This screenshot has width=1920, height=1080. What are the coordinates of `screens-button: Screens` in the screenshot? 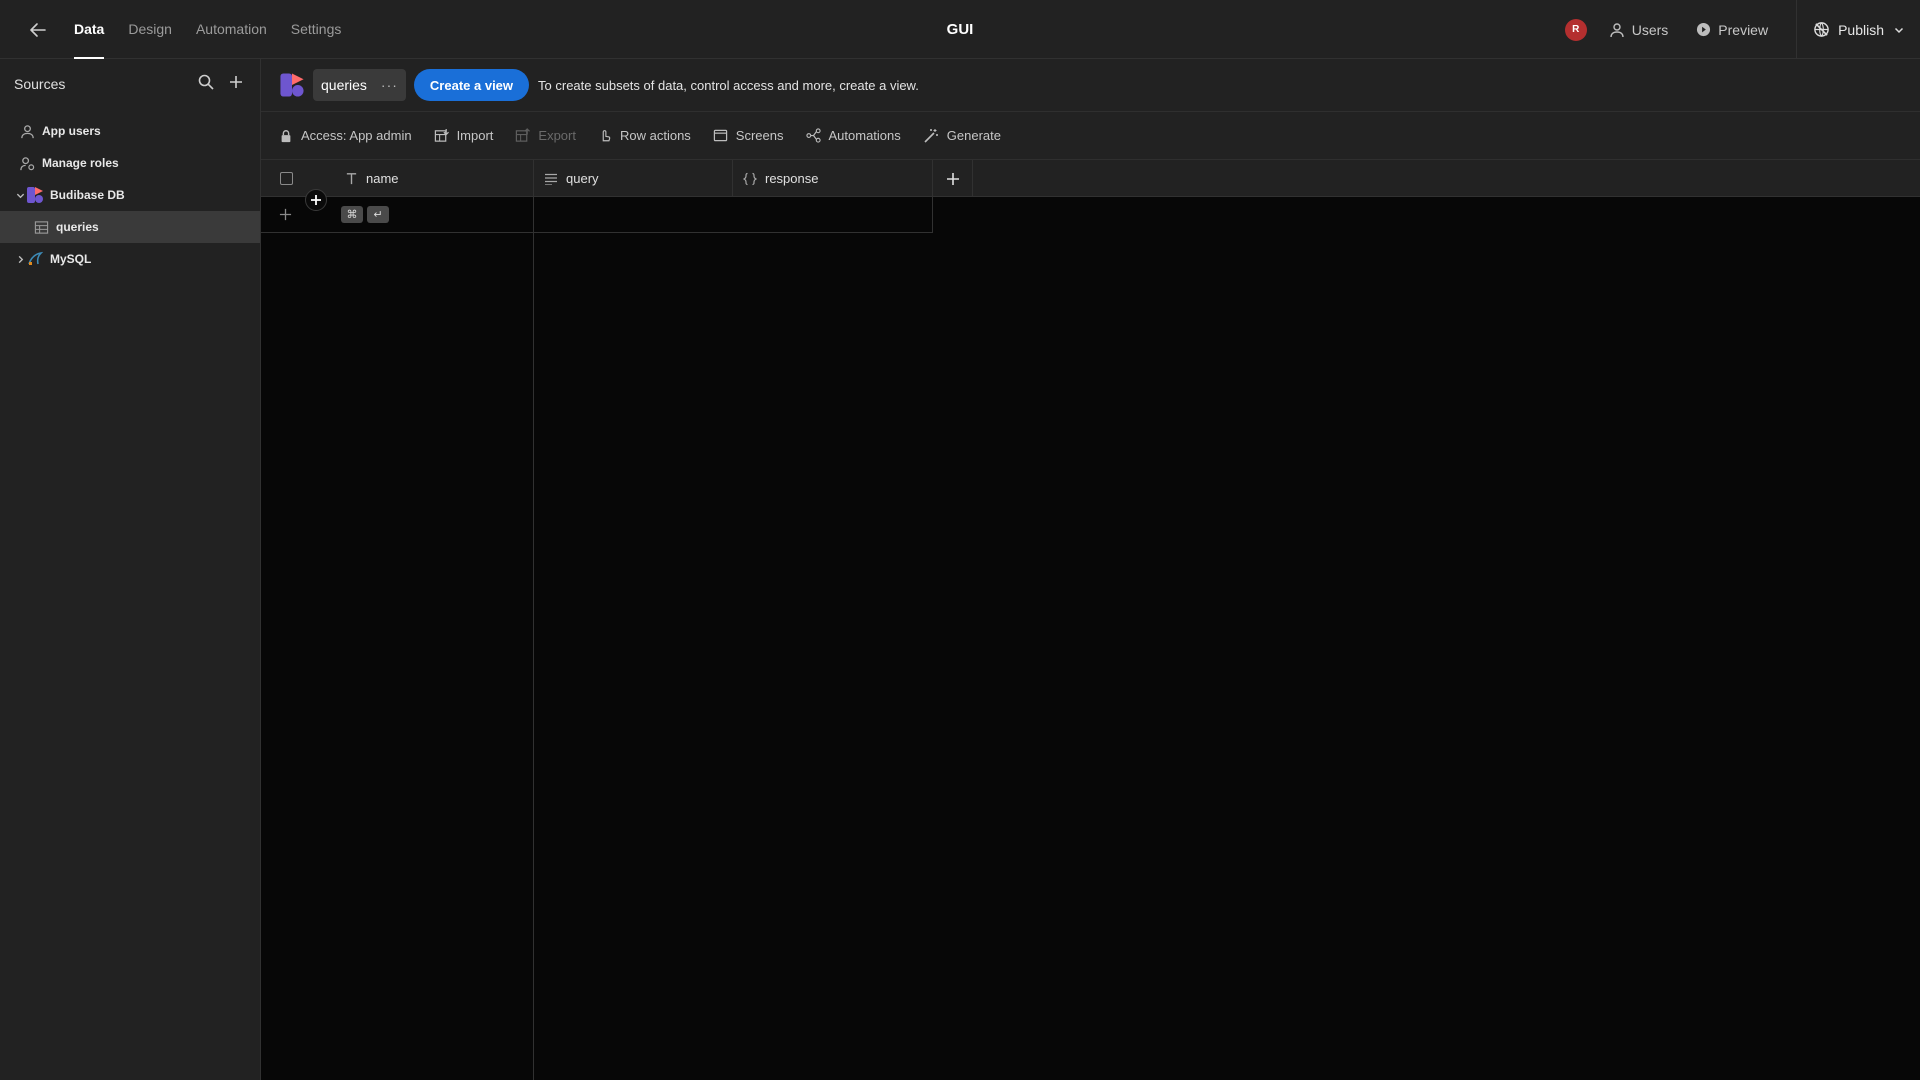 It's located at (748, 135).